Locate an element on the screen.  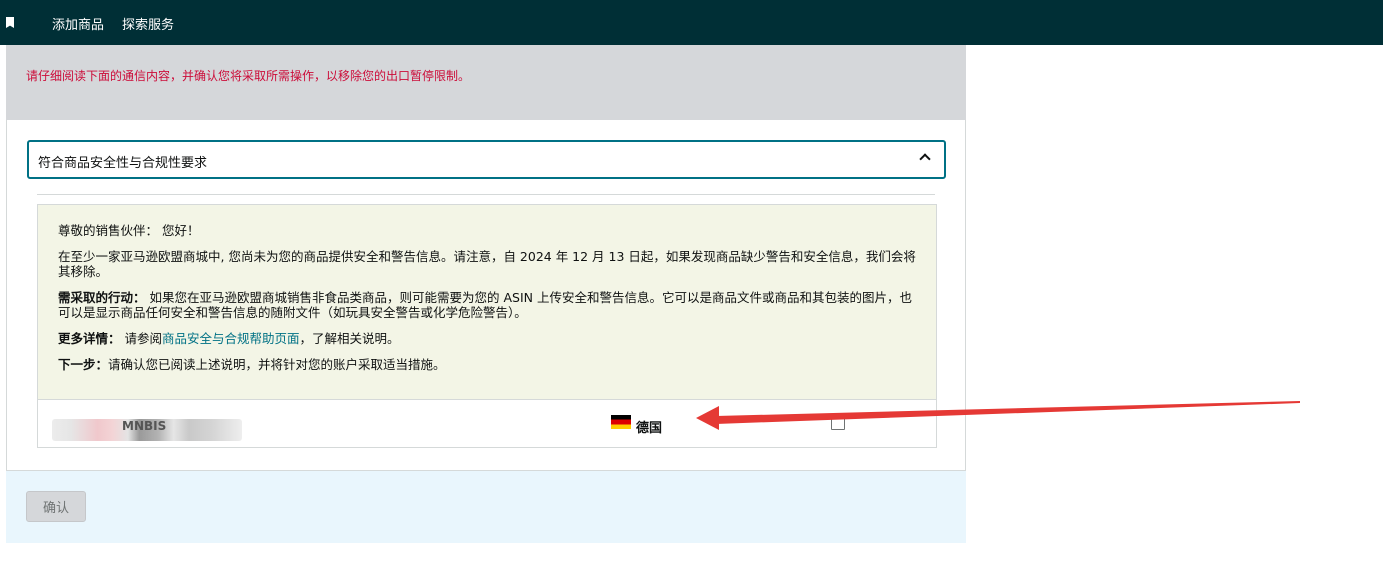
top-navigation-bar: 添加商品 探索服务 is located at coordinates (691, 22).